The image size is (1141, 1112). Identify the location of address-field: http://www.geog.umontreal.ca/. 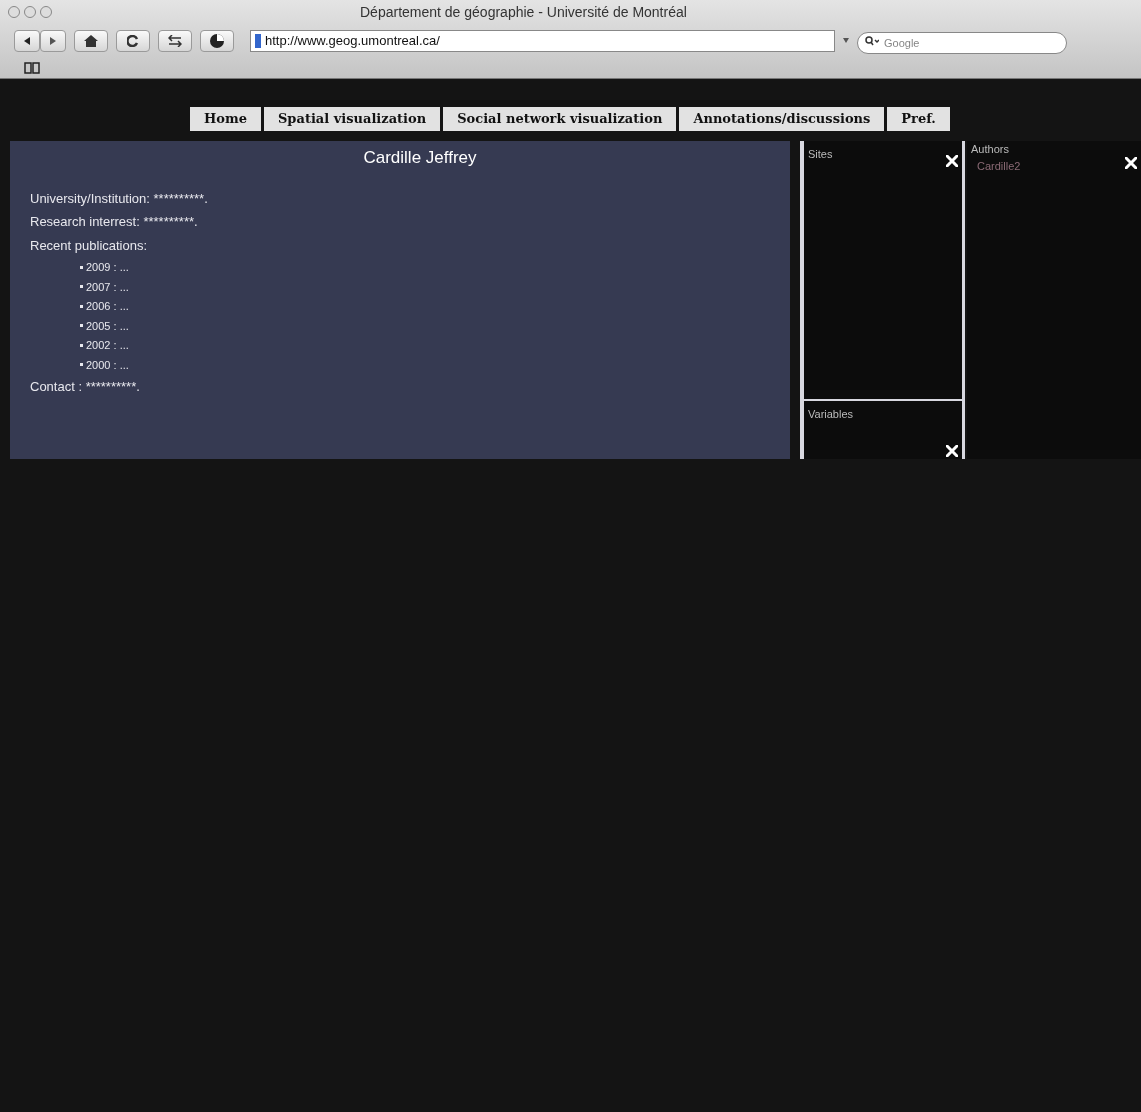
(542, 41).